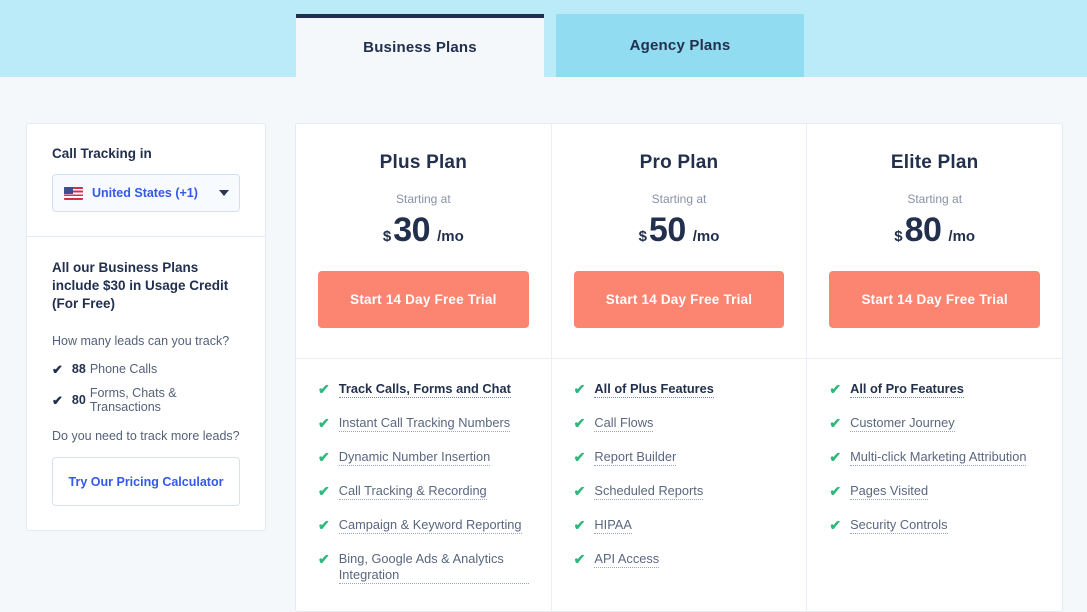  I want to click on list-item: ✔ All of Pro Features, so click(934, 389).